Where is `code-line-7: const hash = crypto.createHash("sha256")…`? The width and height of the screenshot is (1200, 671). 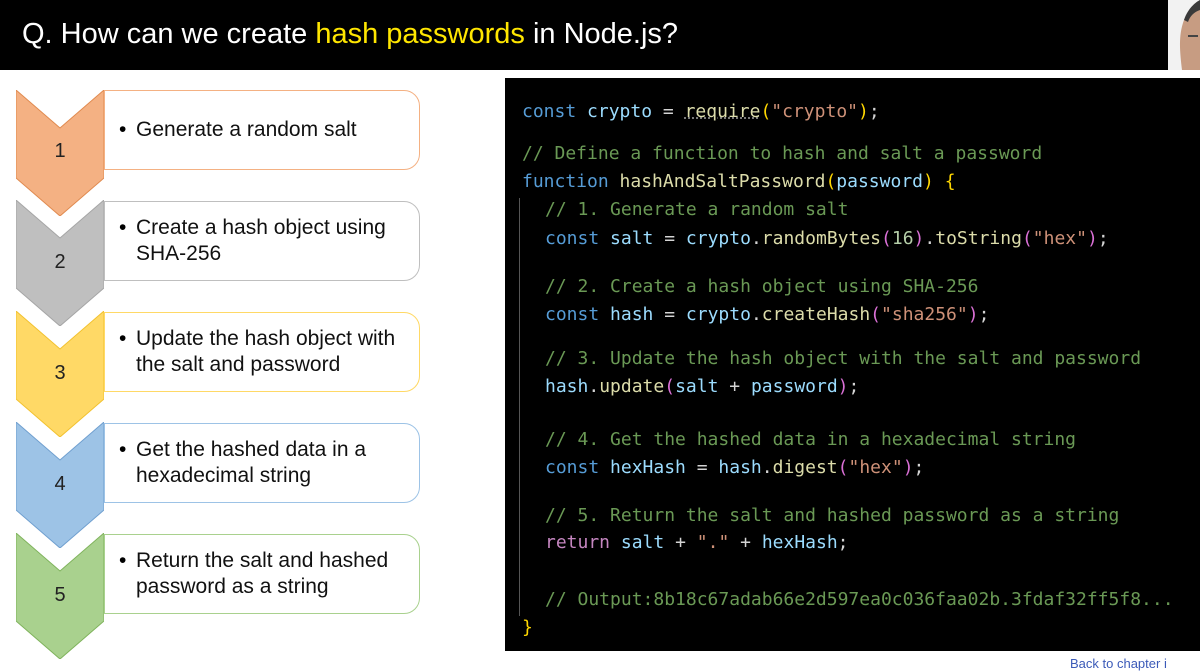 code-line-7: const hash = crypto.createHash("sha256")… is located at coordinates (767, 314).